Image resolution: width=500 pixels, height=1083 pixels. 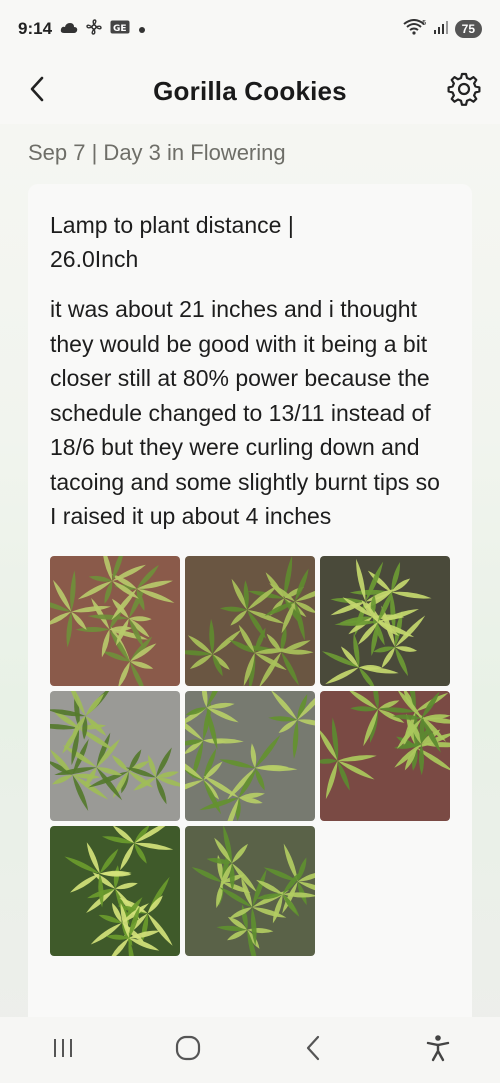 What do you see at coordinates (94, 29) in the screenshot?
I see `fan-icon` at bounding box center [94, 29].